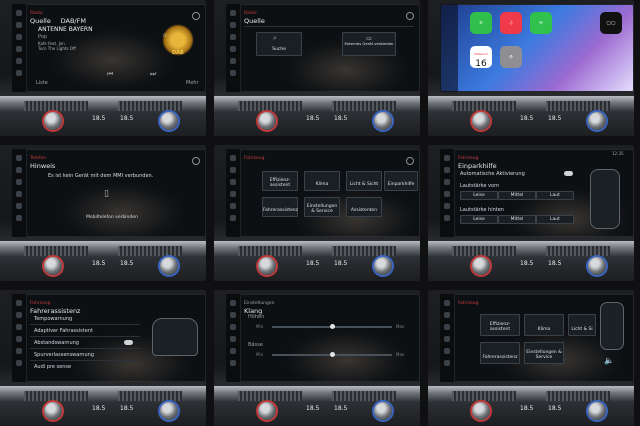 This screenshot has height=426, width=640. I want to click on messages-app-icon: ✉, so click(541, 23).